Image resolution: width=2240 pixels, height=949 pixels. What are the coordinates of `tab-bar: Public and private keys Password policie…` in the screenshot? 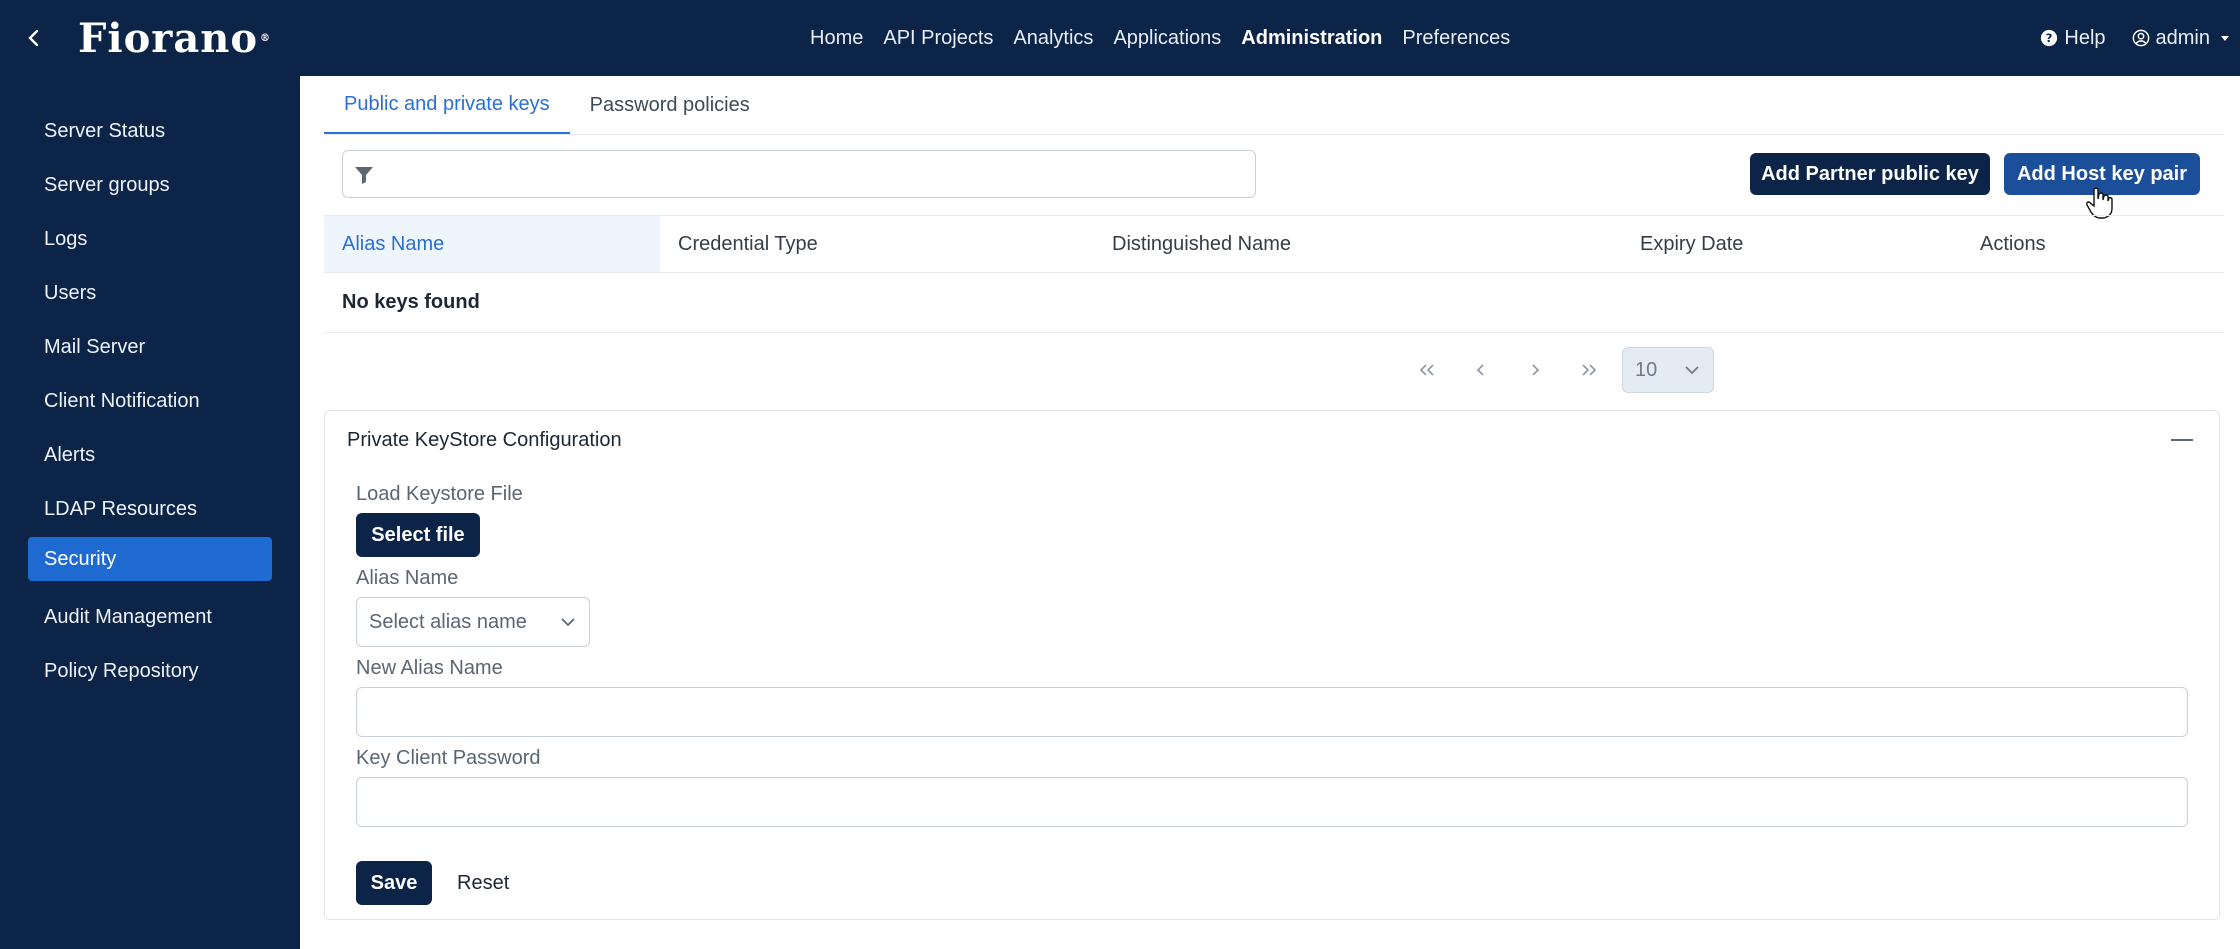 It's located at (547, 105).